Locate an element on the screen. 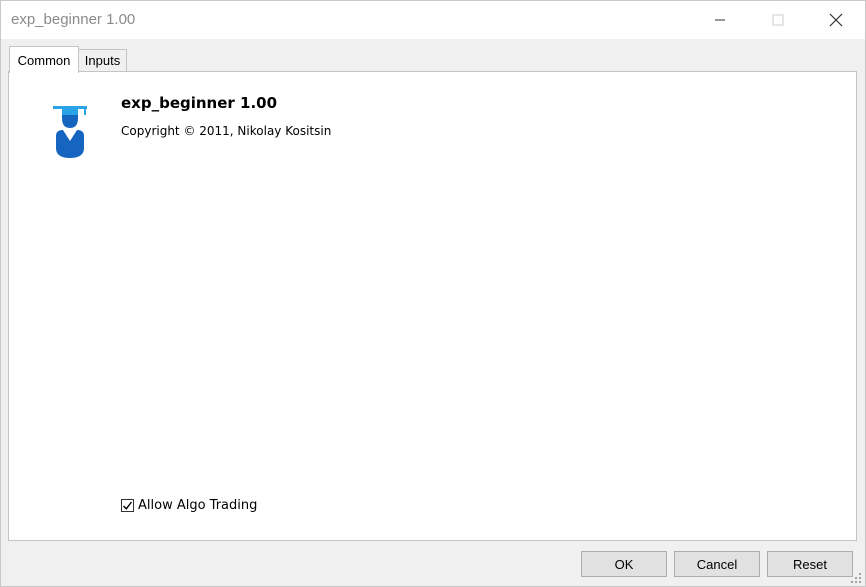  tab-inputs: Inputs is located at coordinates (102, 60).